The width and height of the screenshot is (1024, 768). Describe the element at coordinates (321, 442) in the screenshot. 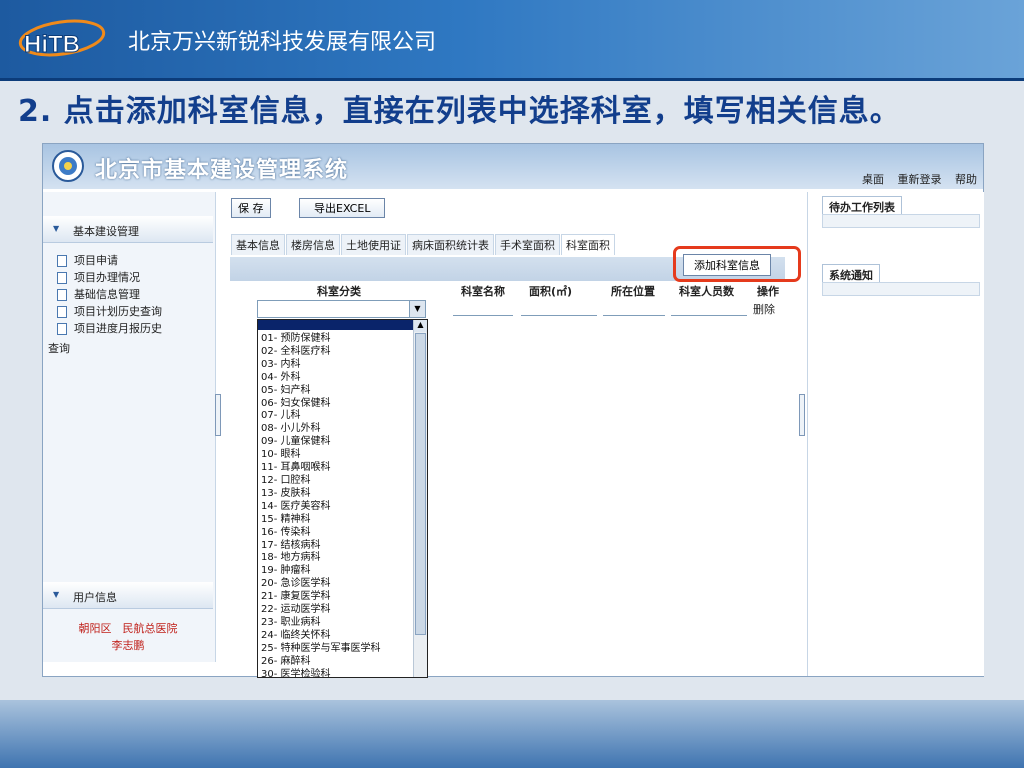

I see `list-item: 09- 儿童保健科` at that location.